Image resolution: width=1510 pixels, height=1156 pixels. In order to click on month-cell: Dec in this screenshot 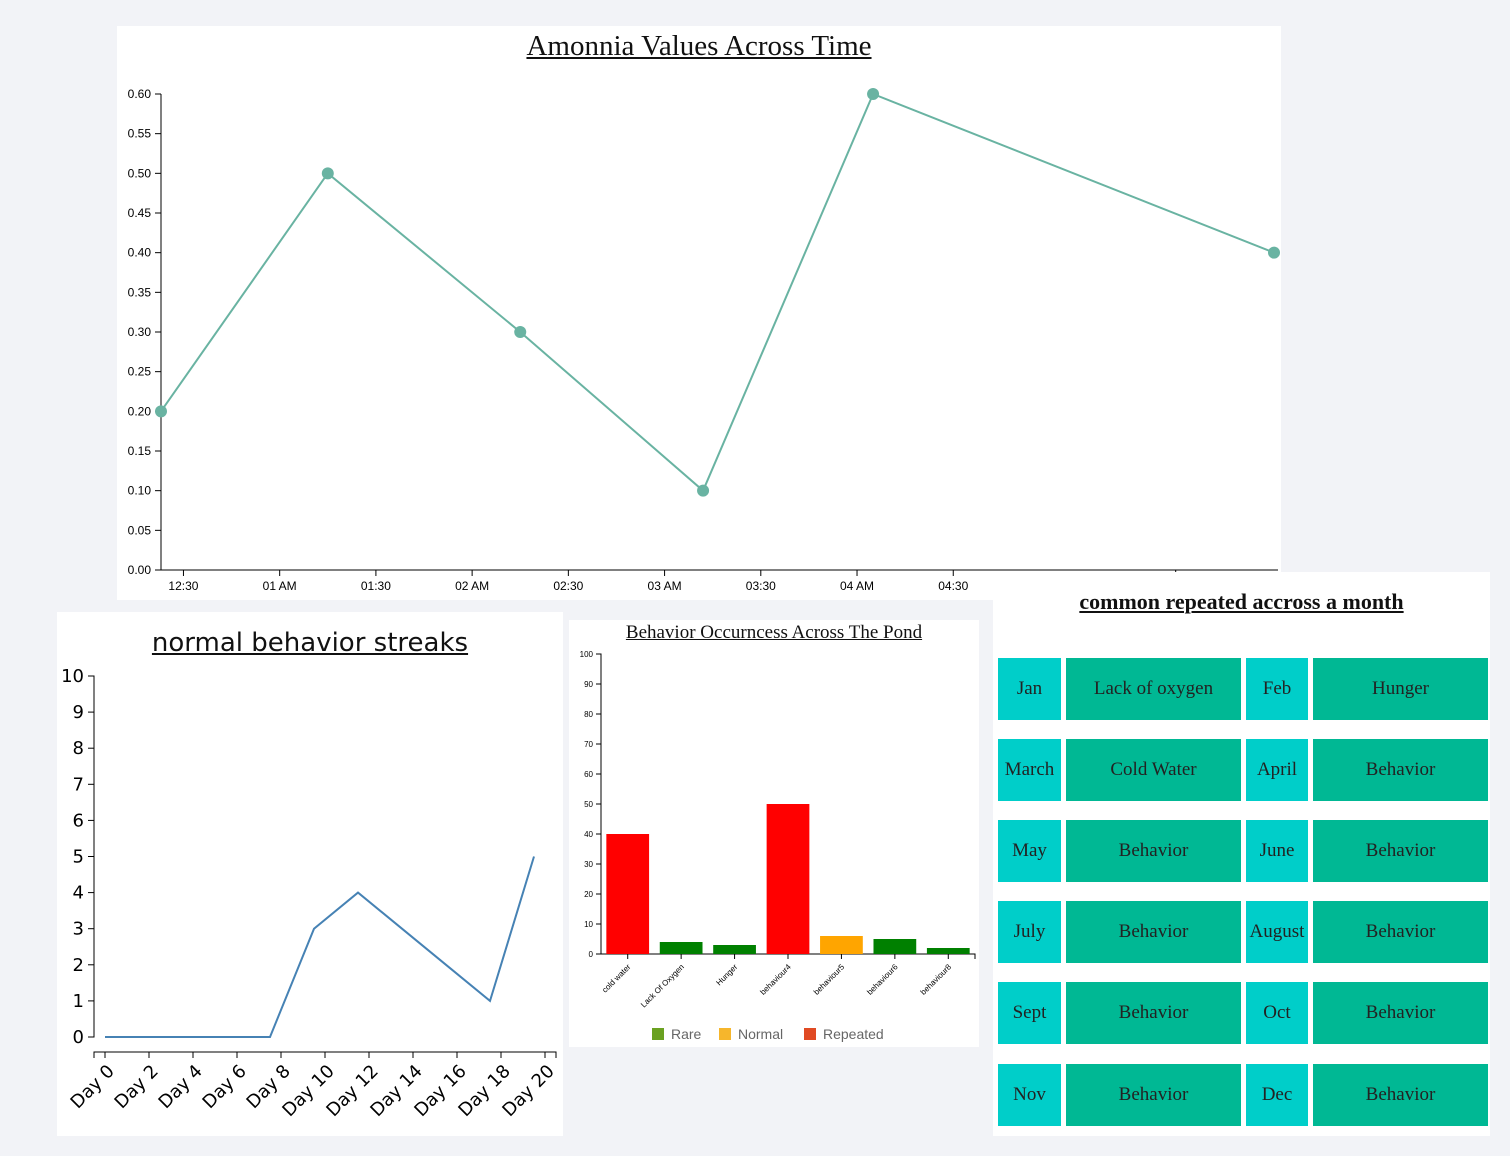, I will do `click(1277, 1095)`.